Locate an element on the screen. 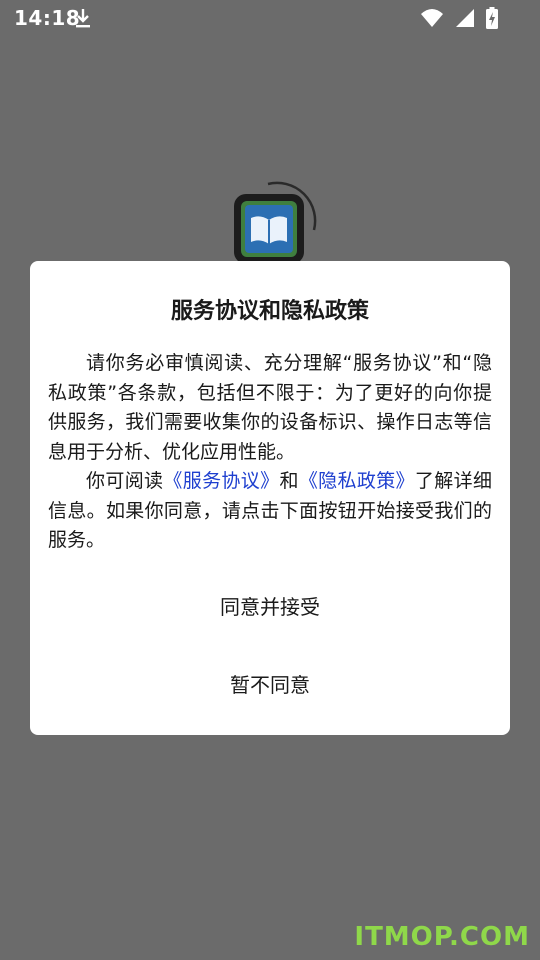  signal-icon is located at coordinates (464, 18).